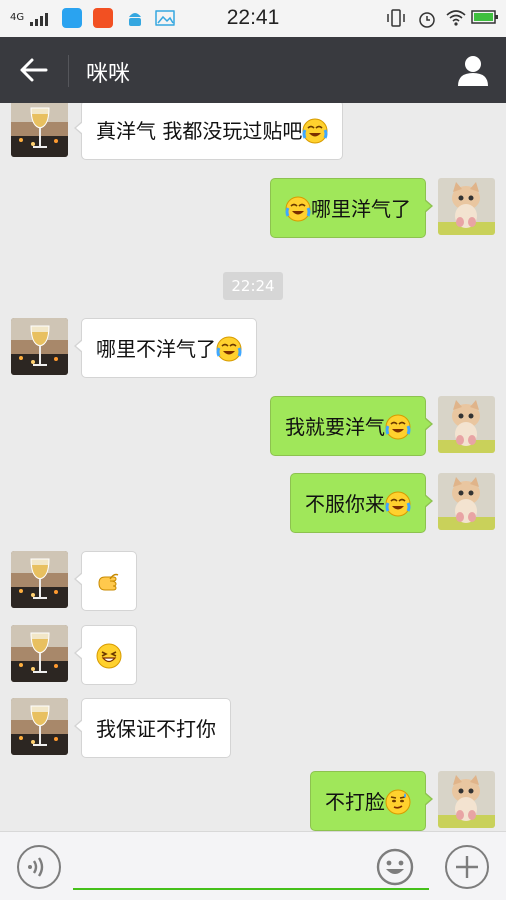 The height and width of the screenshot is (900, 506). Describe the element at coordinates (355, 802) in the screenshot. I see `message-text: 不打脸` at that location.